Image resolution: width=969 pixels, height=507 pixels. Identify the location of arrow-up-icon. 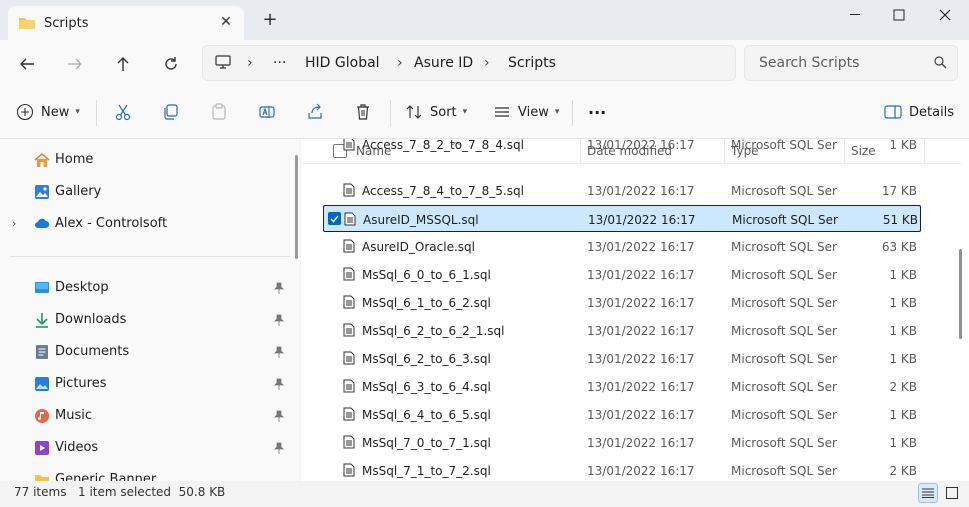
(123, 64).